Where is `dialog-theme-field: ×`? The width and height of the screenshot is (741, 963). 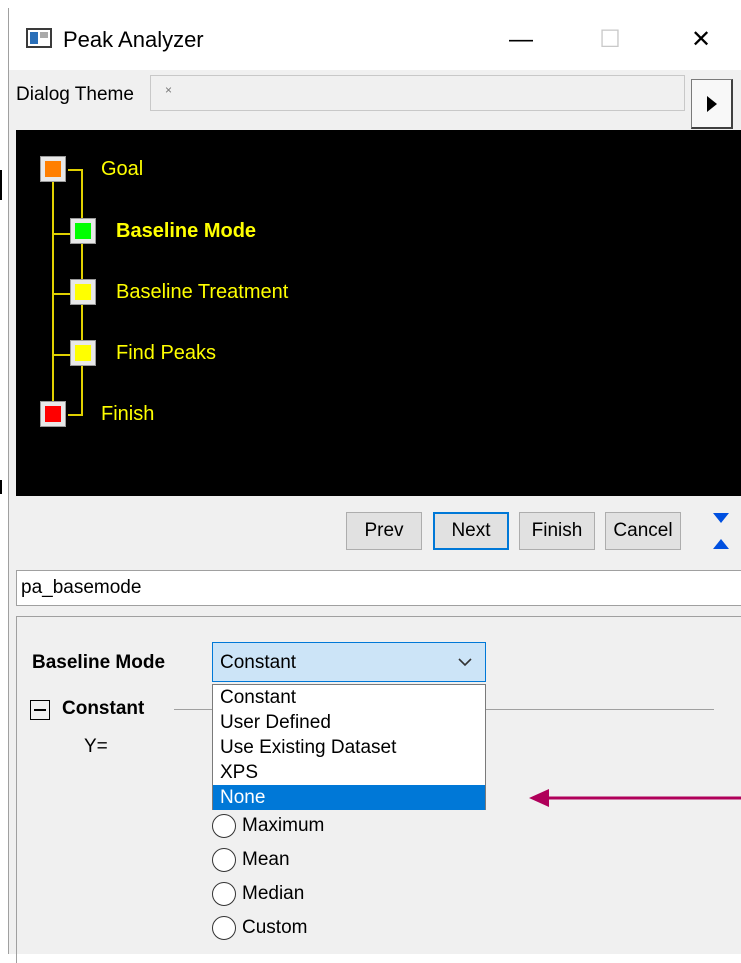
dialog-theme-field: × is located at coordinates (417, 93).